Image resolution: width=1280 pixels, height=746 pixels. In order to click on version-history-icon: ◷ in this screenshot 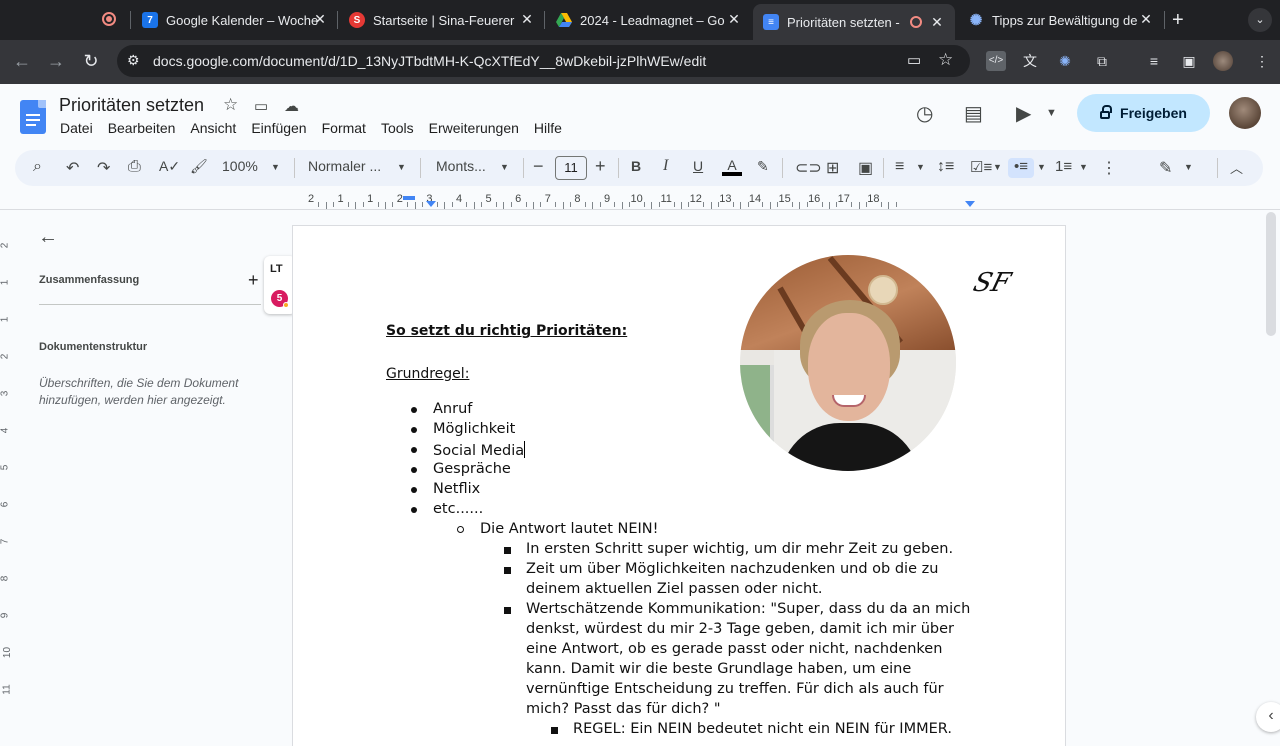, I will do `click(924, 113)`.